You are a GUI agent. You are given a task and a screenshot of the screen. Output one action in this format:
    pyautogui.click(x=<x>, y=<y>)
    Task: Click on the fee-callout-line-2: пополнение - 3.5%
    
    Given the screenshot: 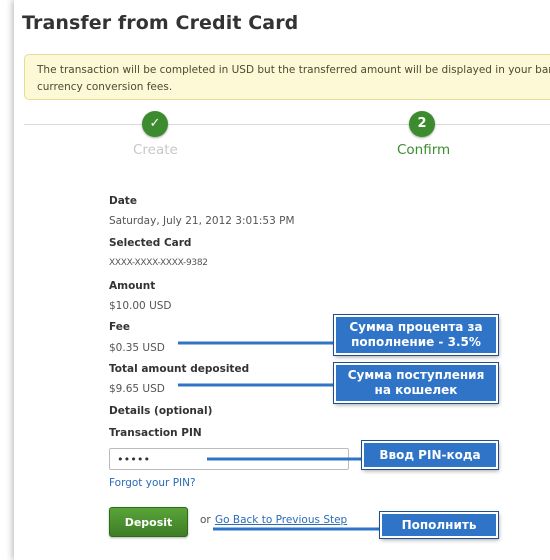 What is the action you would take?
    pyautogui.click(x=416, y=342)
    